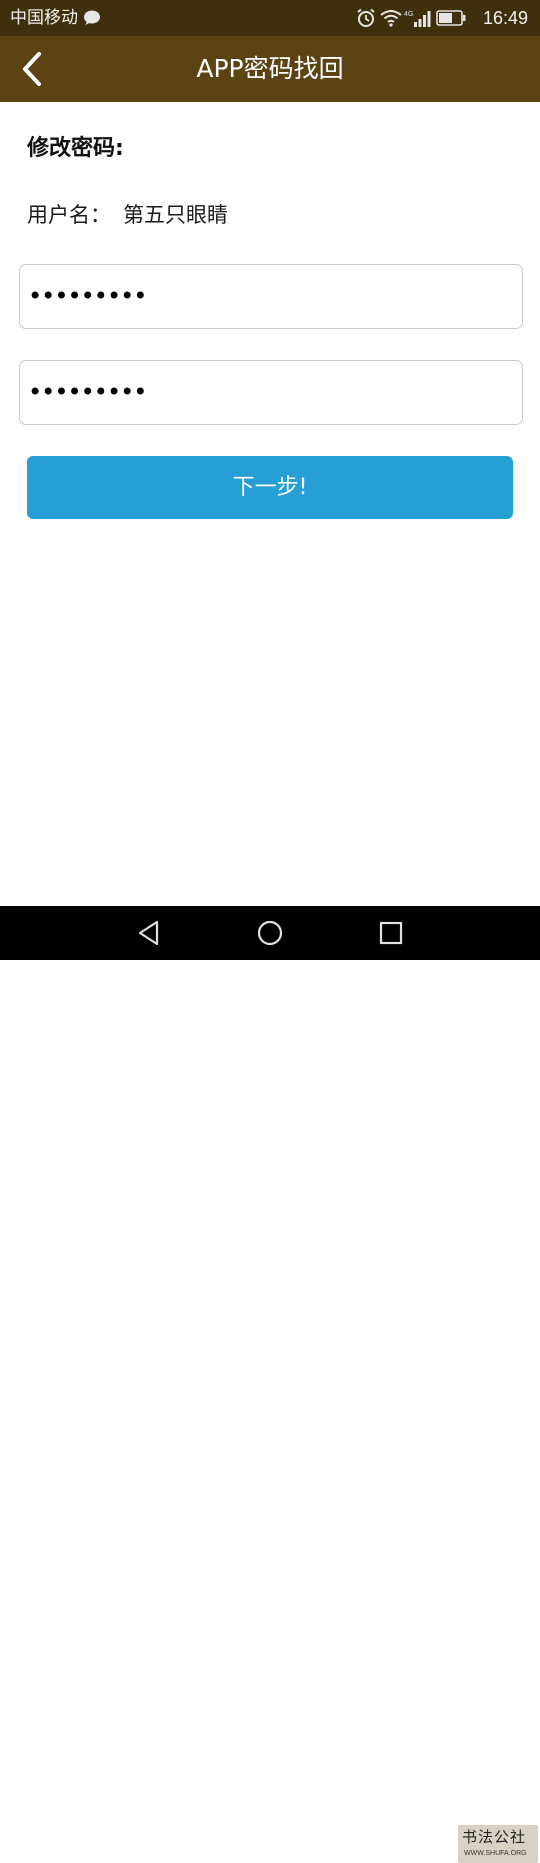  I want to click on watermark-text: 书法公社, so click(494, 1837).